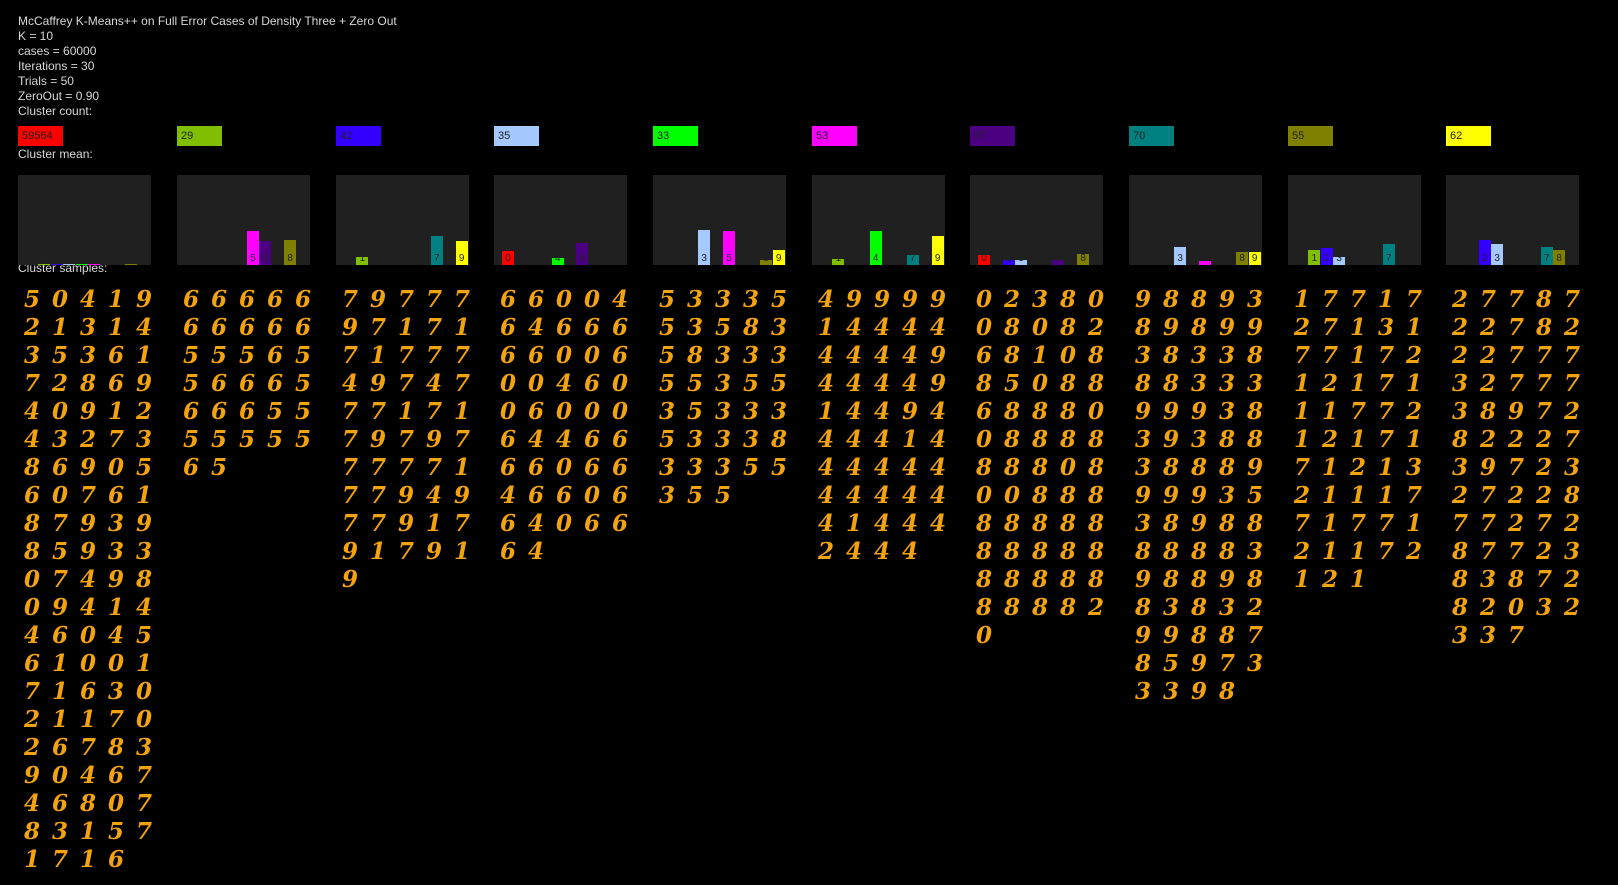 The height and width of the screenshot is (885, 1618). I want to click on cluster-count-swatch: 42, so click(358, 136).